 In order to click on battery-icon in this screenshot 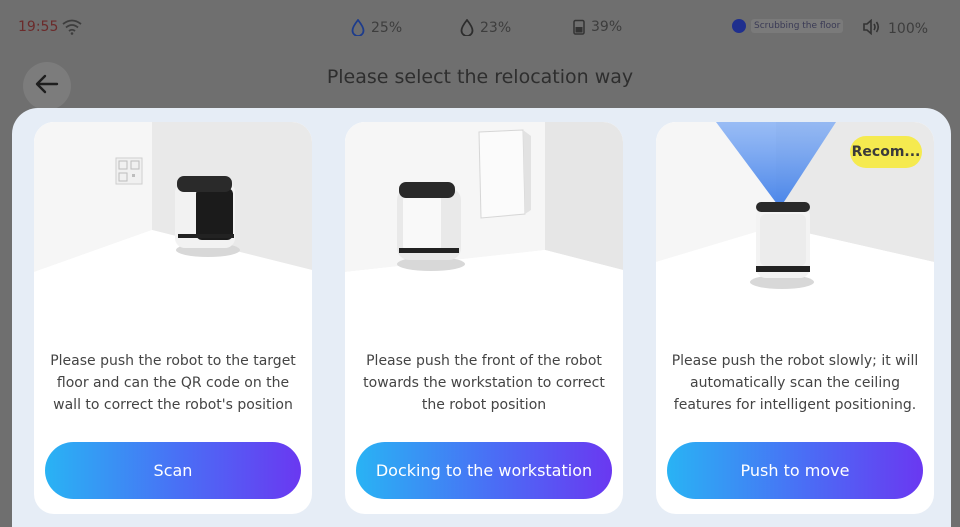, I will do `click(579, 27)`.